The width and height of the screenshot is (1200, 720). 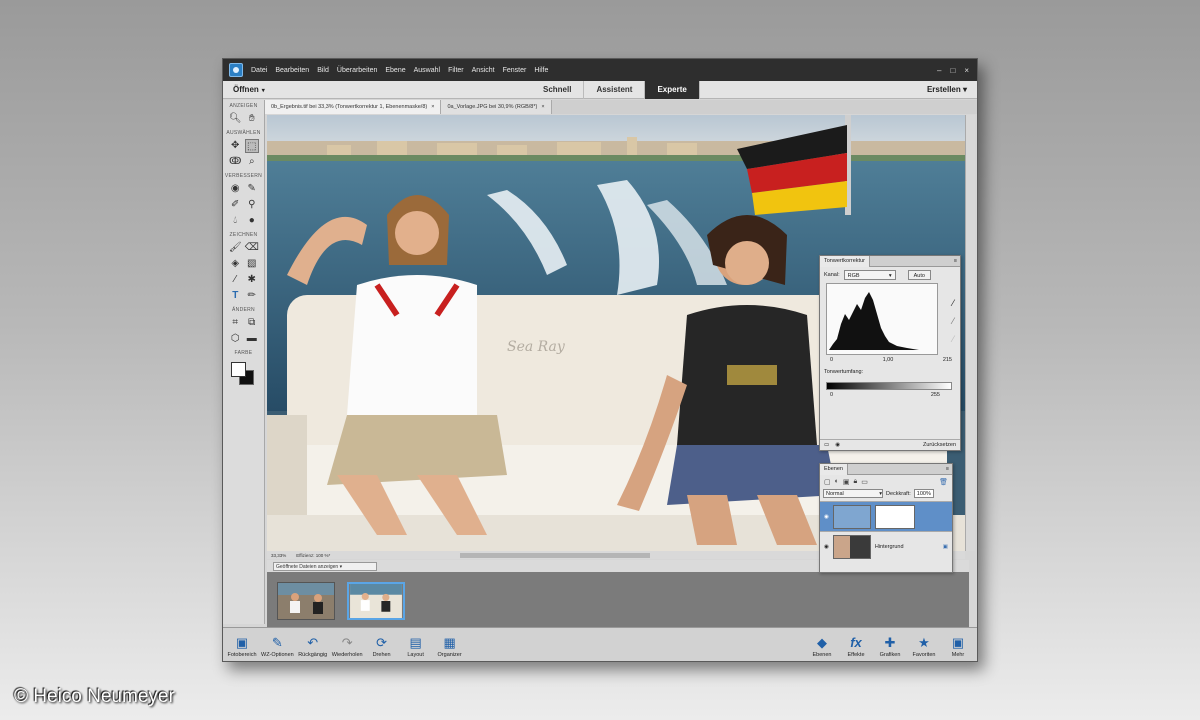 What do you see at coordinates (235, 146) in the screenshot?
I see `move-tool-icon: ✥` at bounding box center [235, 146].